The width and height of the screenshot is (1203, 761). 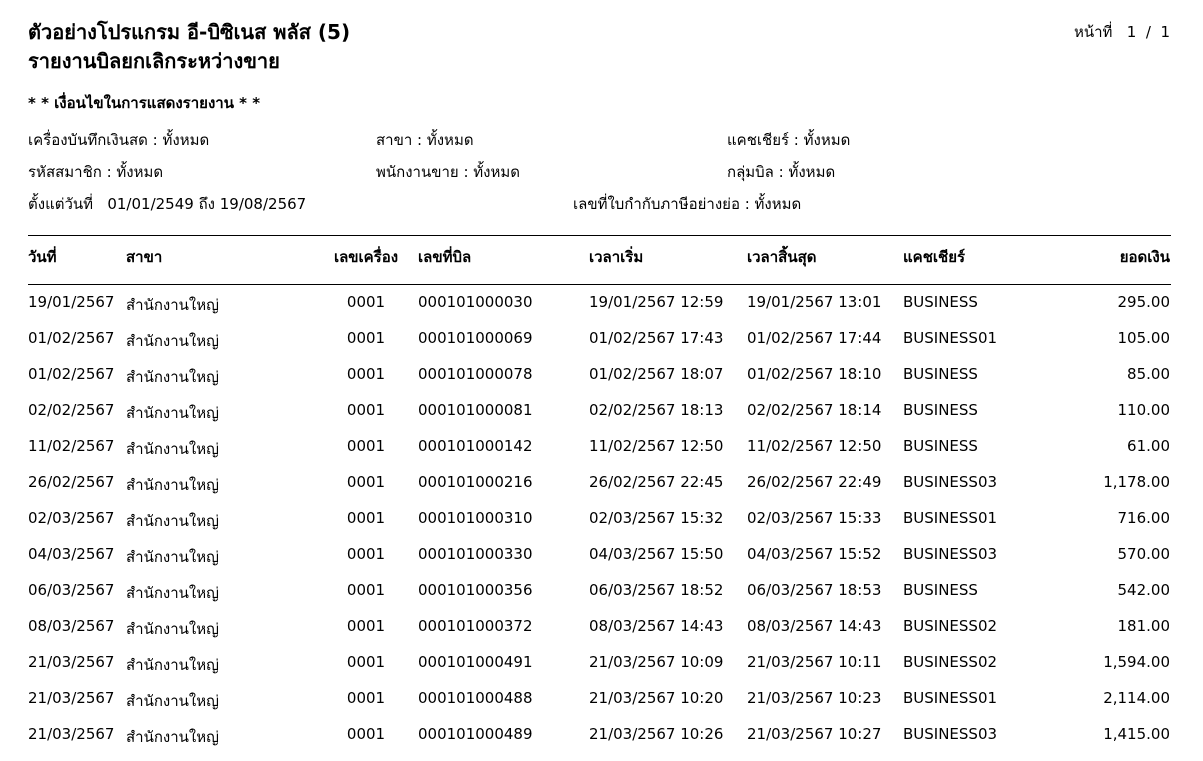 What do you see at coordinates (144, 257) in the screenshot?
I see `header-branch: สาขา` at bounding box center [144, 257].